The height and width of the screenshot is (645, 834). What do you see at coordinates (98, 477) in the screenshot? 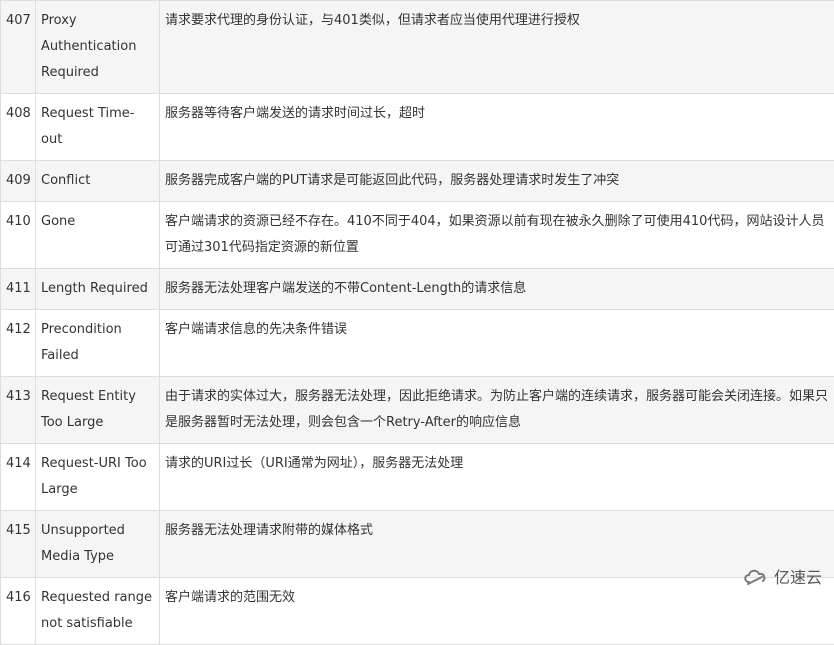
I see `status-name: Request-URI Too Large` at bounding box center [98, 477].